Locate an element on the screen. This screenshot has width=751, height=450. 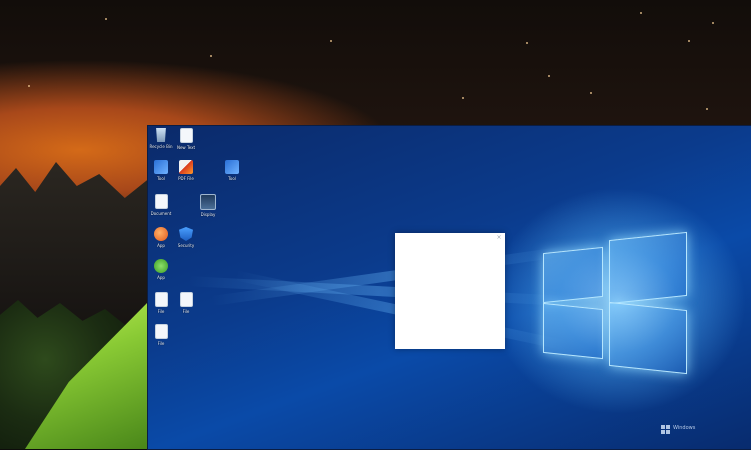
watermark-line2 is located at coordinates (684, 434).